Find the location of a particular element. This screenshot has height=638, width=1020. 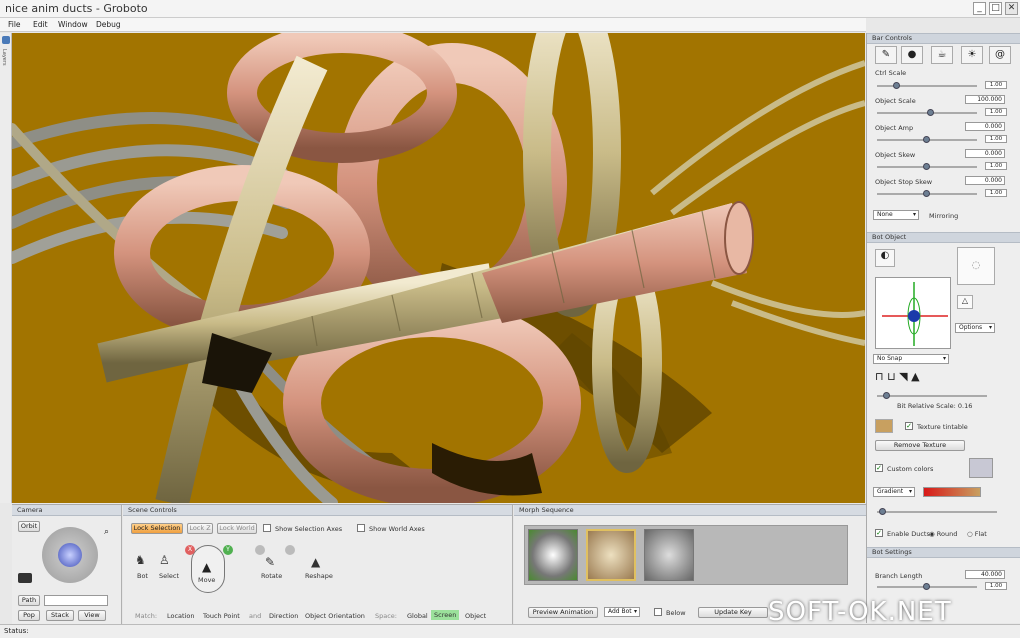

minimize-button: _ is located at coordinates (979, 8).